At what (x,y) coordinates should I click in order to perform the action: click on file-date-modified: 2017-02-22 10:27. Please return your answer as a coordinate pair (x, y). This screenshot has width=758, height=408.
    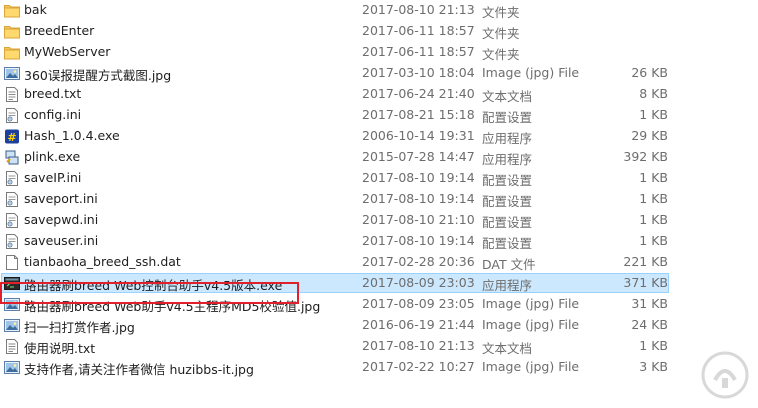
    Looking at the image, I should click on (418, 366).